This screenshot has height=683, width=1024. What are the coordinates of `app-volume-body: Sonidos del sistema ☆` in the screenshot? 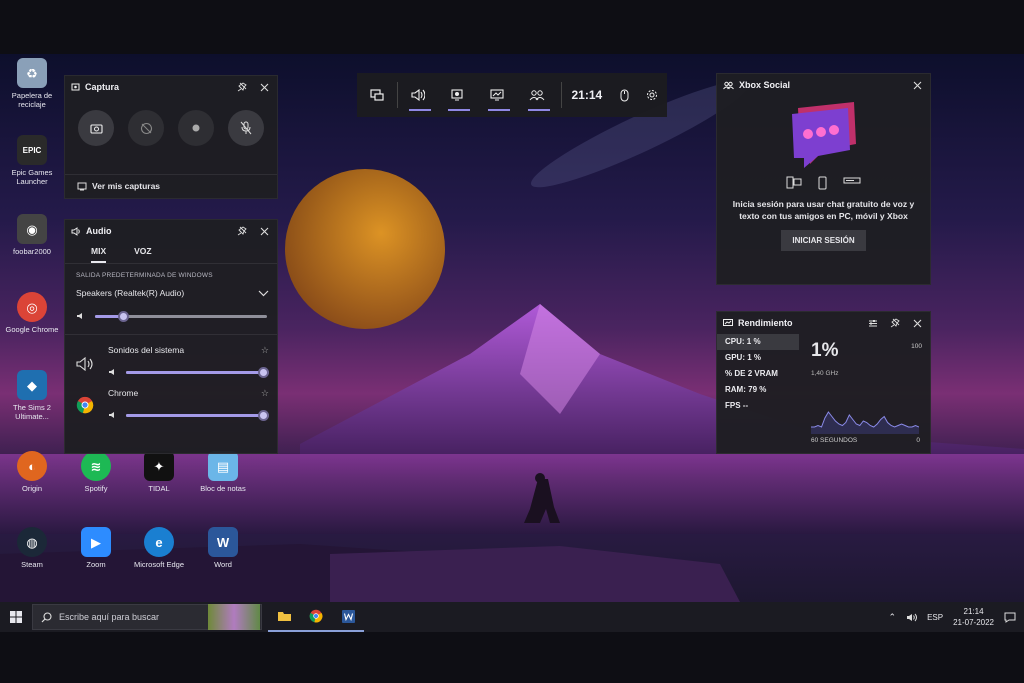 It's located at (188, 361).